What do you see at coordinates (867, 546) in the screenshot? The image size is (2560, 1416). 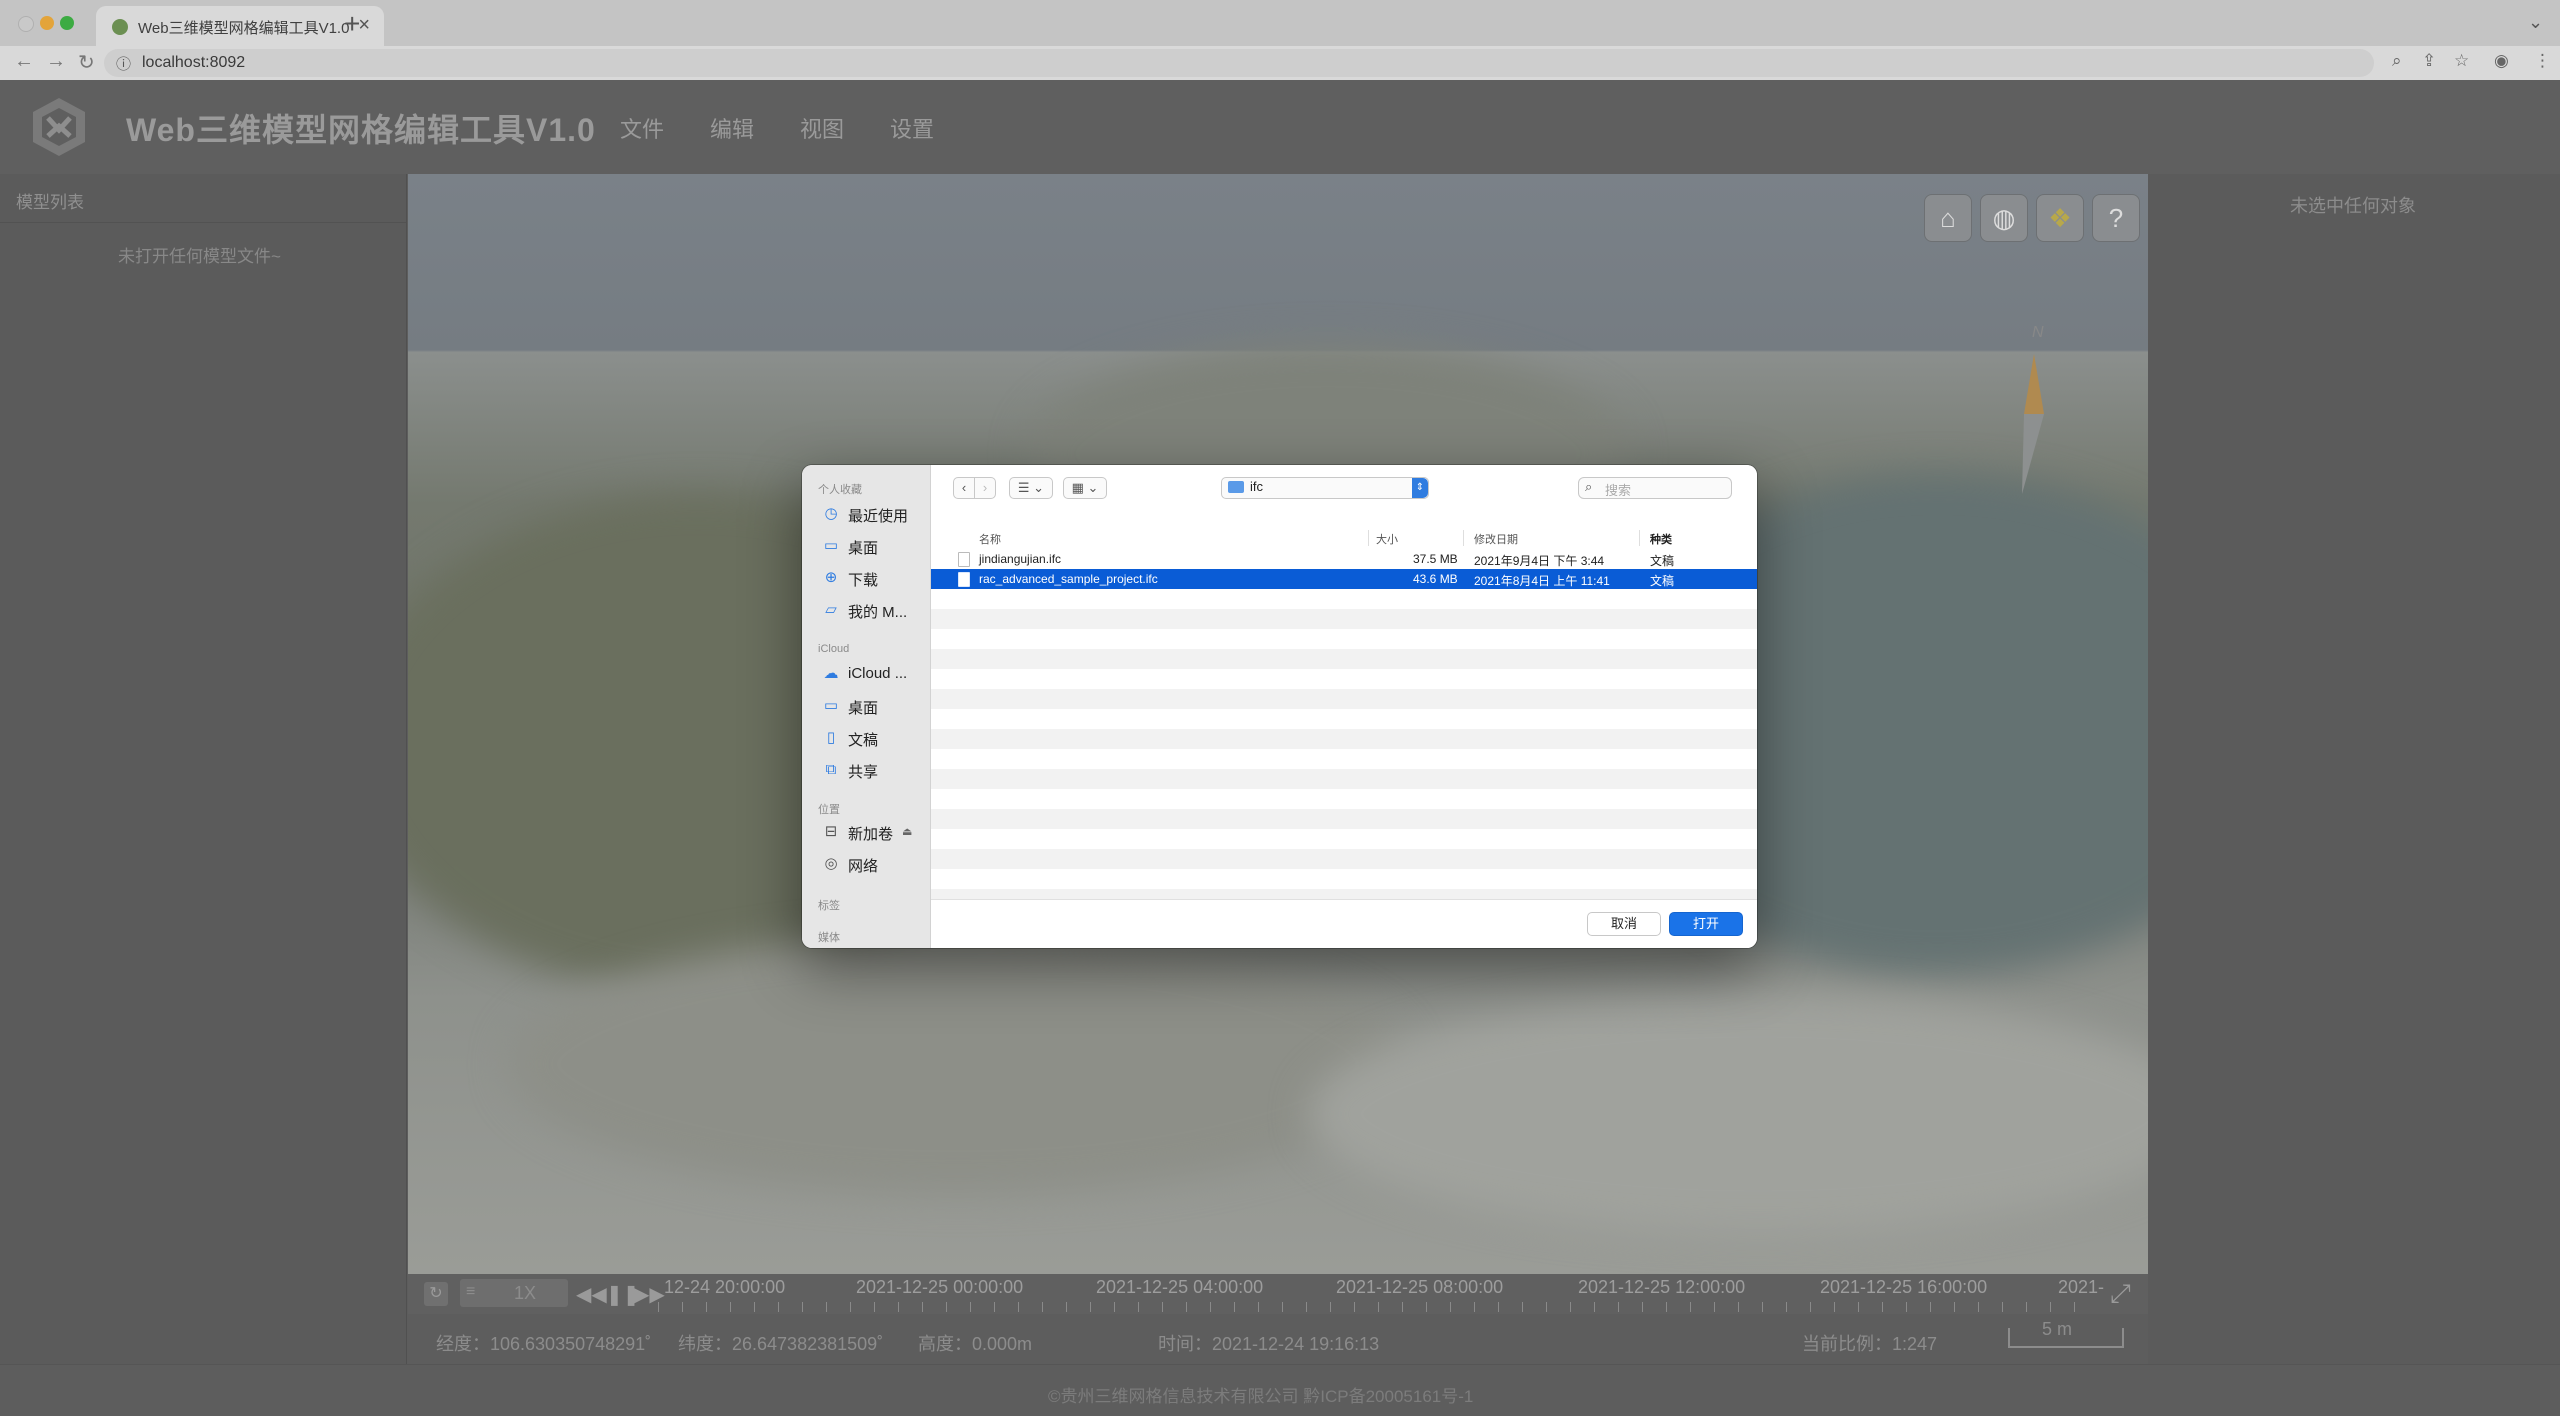 I see `sidebar-item-desktop: ▭ 桌面` at bounding box center [867, 546].